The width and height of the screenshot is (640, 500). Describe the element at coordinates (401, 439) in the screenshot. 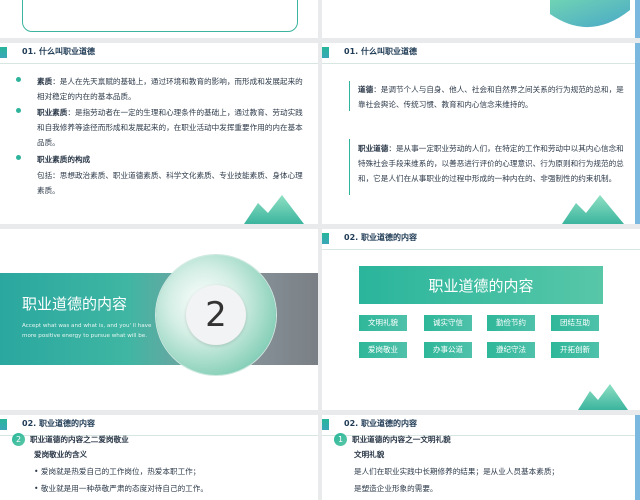

I see `item-heading: 职业道德的内容之一文明礼貌` at that location.